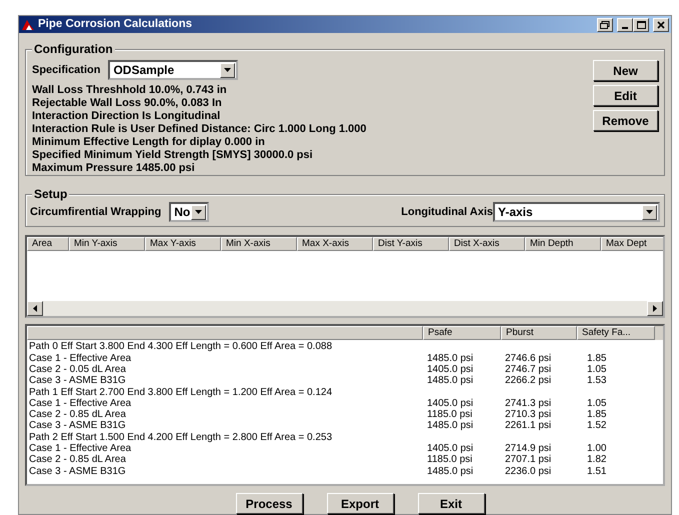 The image size is (679, 515). What do you see at coordinates (180, 392) in the screenshot?
I see `path-summary: Path 1 Eff Start 2.700 End 3.800 Eff Length = 1.200 Eff Area = 0.124` at bounding box center [180, 392].